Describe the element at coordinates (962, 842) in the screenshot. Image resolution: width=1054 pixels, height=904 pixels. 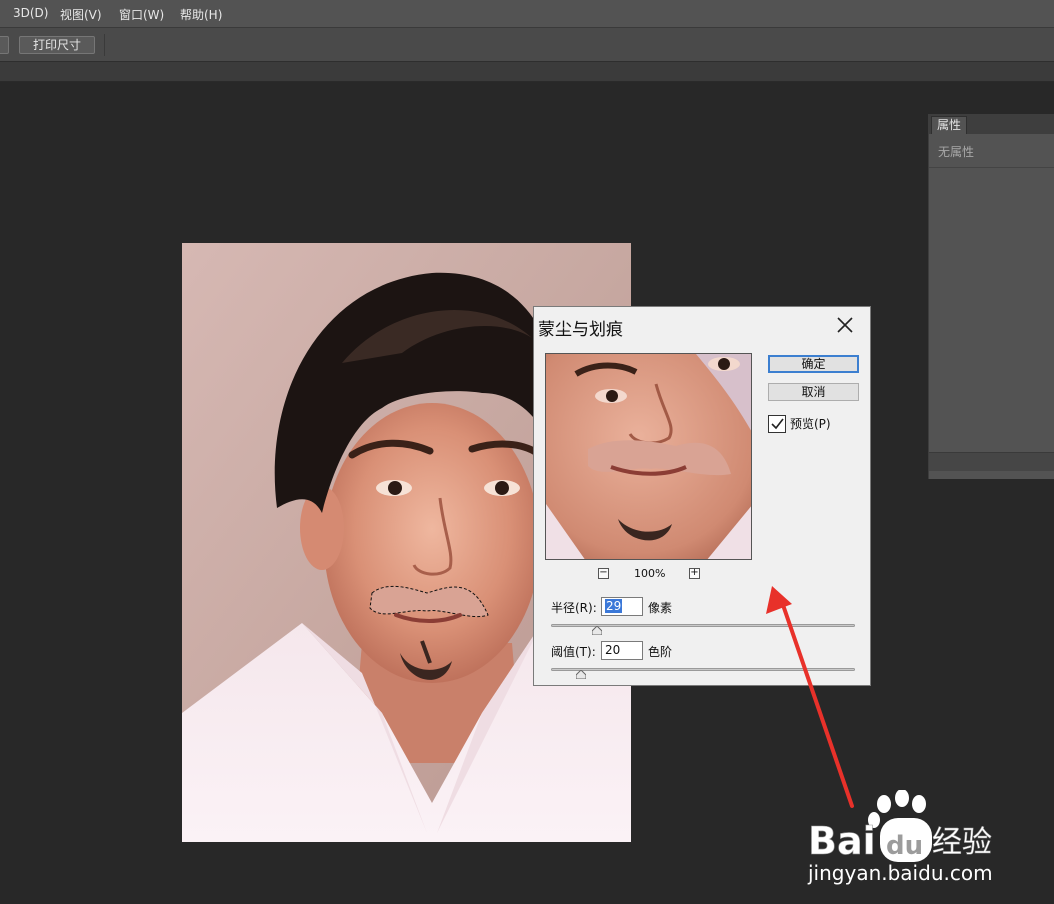
I see `watermark-jingyan: 经验` at that location.